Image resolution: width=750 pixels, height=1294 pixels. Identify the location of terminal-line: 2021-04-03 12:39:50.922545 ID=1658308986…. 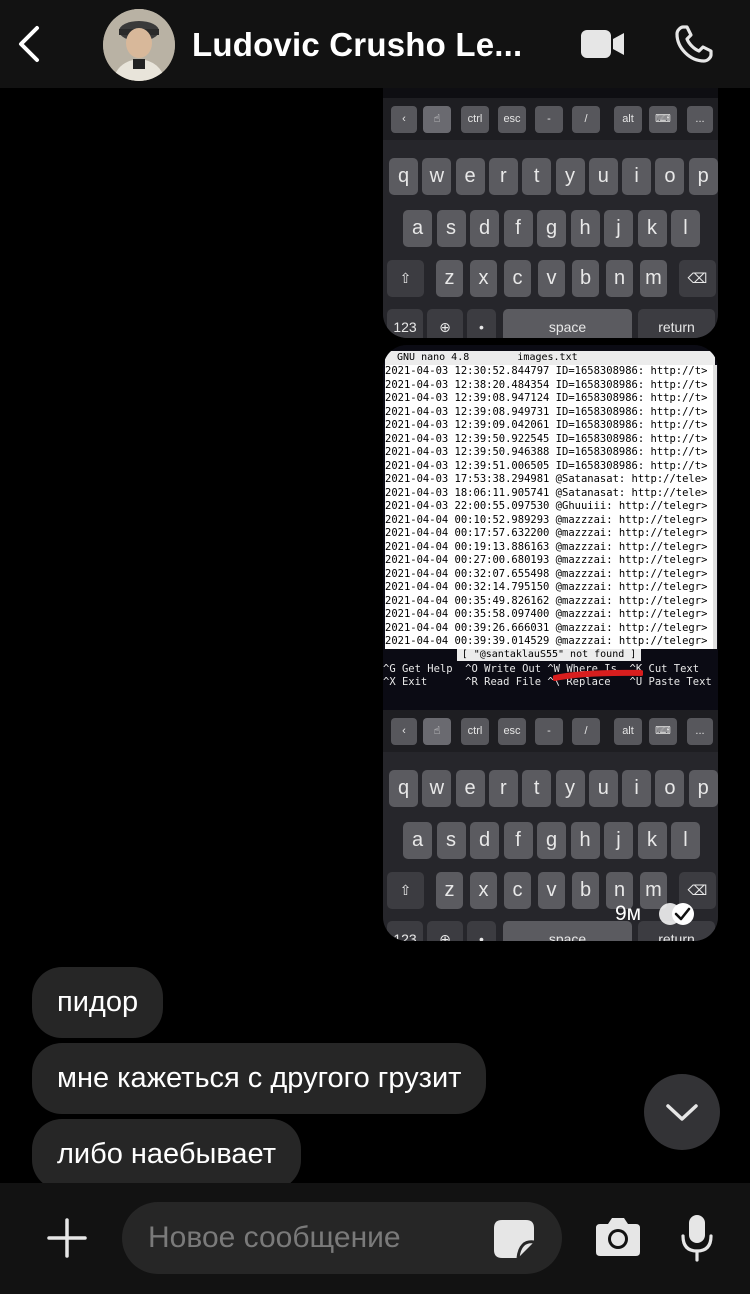
(546, 438).